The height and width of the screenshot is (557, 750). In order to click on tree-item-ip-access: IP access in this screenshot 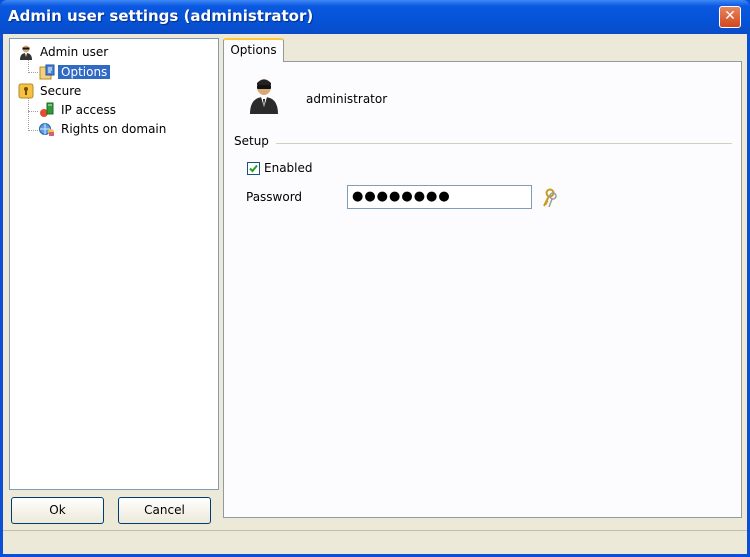, I will do `click(79, 110)`.